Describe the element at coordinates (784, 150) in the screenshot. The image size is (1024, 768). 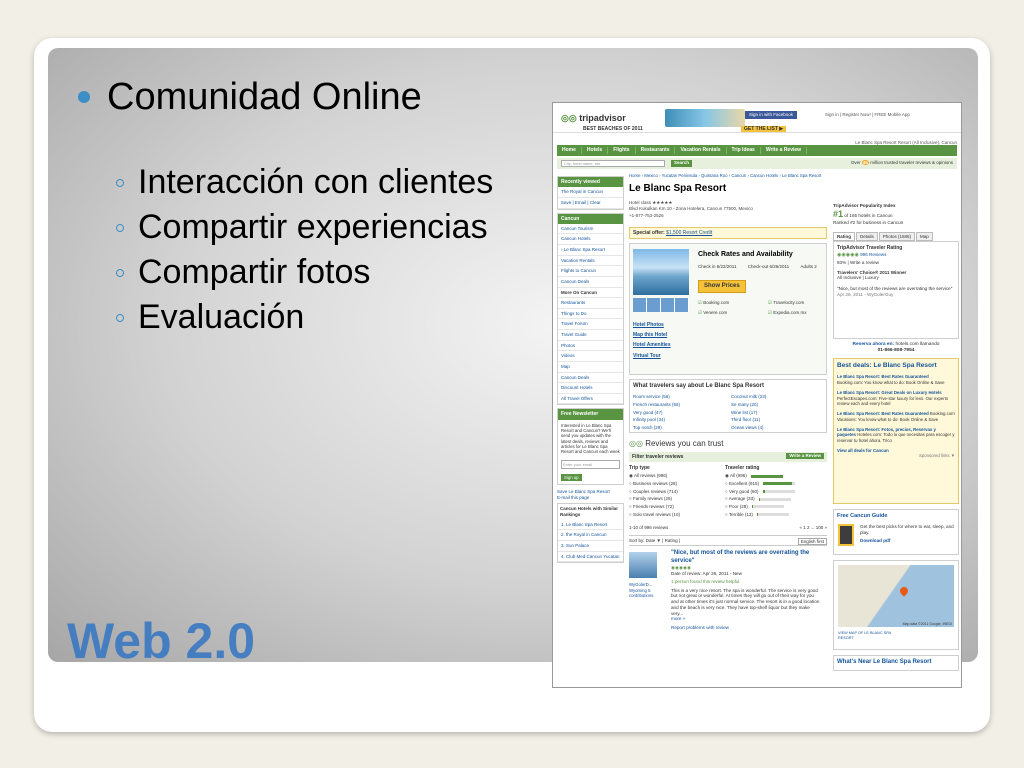
I see `nav-write-review: Write a Review` at that location.